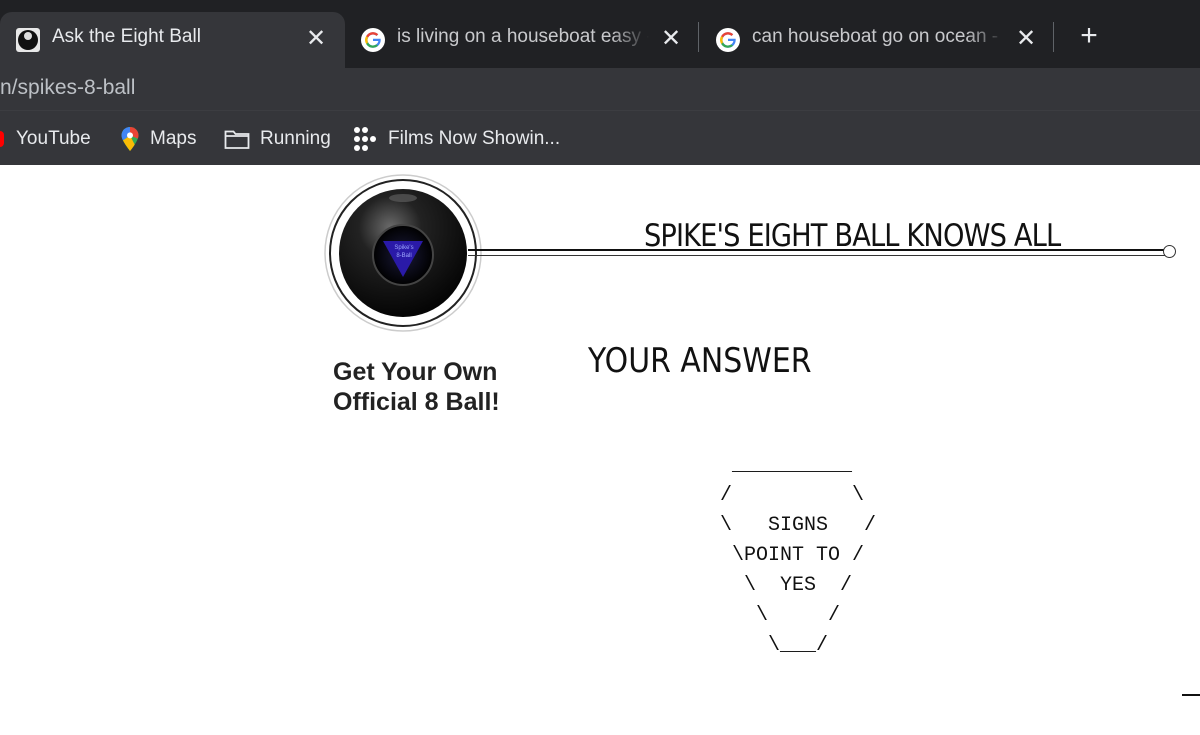 The width and height of the screenshot is (1200, 735). I want to click on bookmark-label: YouTube, so click(53, 138).